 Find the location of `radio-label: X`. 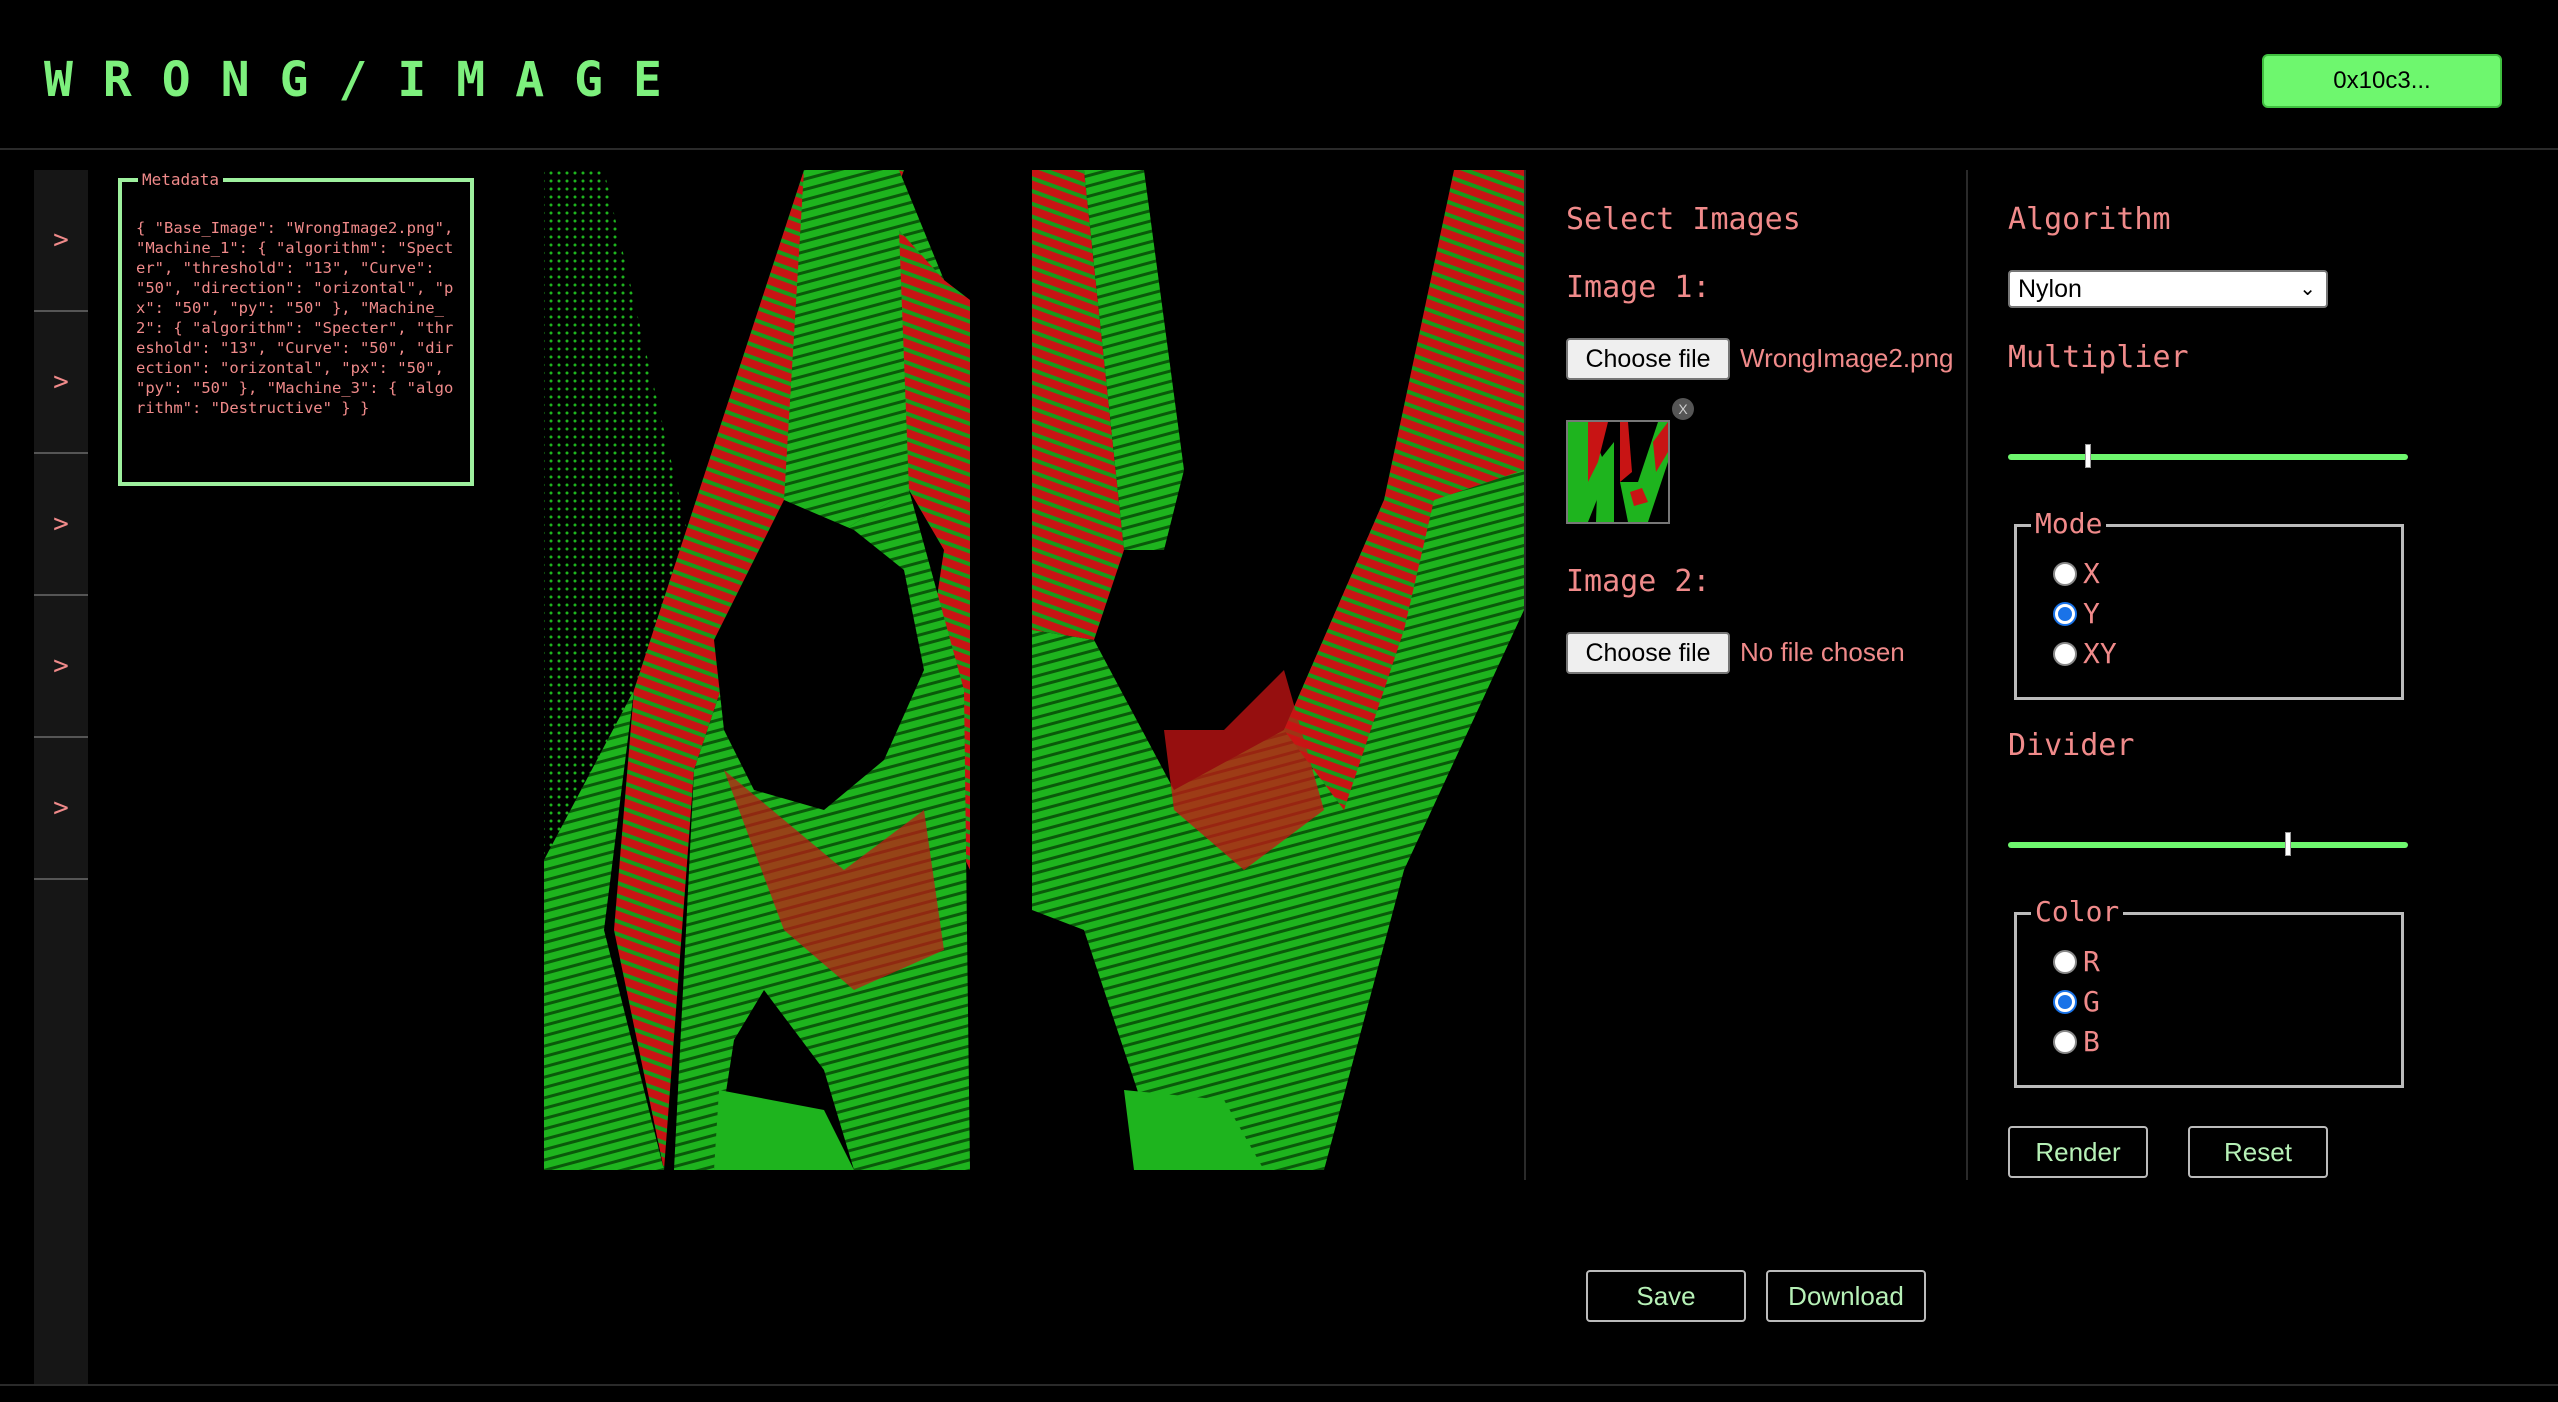

radio-label: X is located at coordinates (2091, 573).